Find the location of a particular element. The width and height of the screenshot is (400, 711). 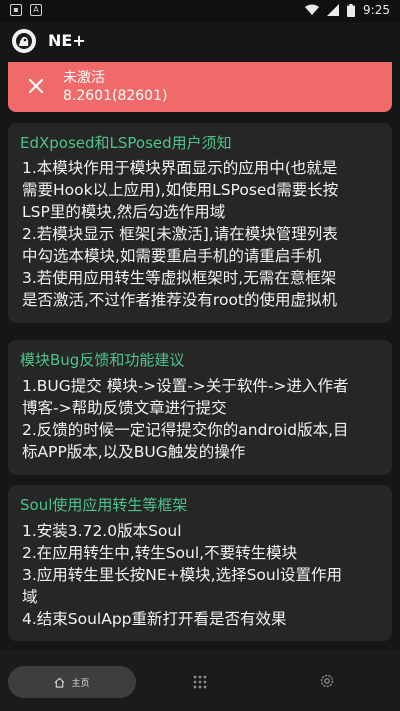

notification-icons: ▪ A is located at coordinates (26, 10).